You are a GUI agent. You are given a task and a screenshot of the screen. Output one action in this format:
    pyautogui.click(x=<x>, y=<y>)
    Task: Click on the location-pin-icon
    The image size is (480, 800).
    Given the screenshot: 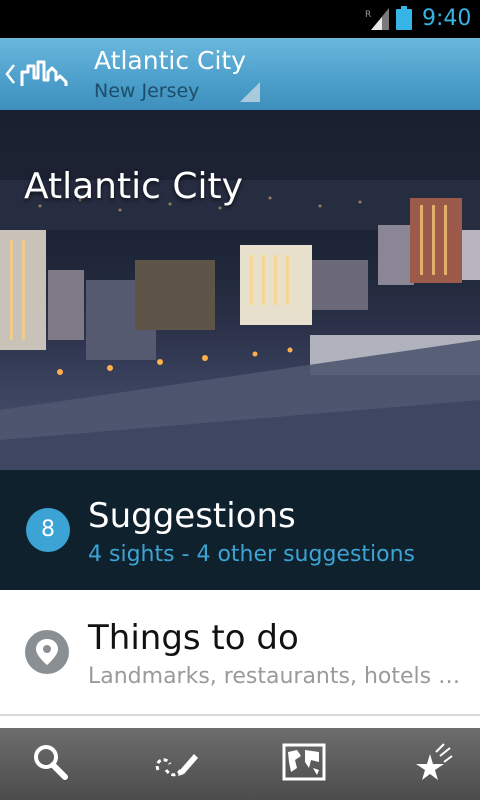 What is the action you would take?
    pyautogui.click(x=47, y=652)
    